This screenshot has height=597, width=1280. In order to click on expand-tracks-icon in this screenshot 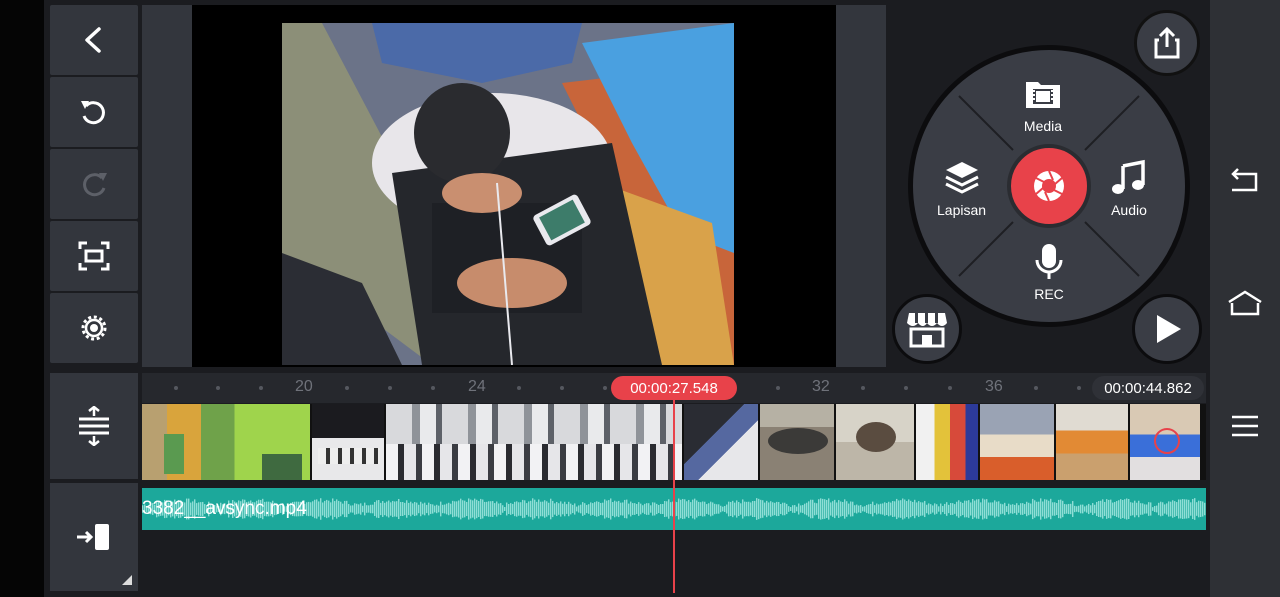, I will do `click(94, 426)`.